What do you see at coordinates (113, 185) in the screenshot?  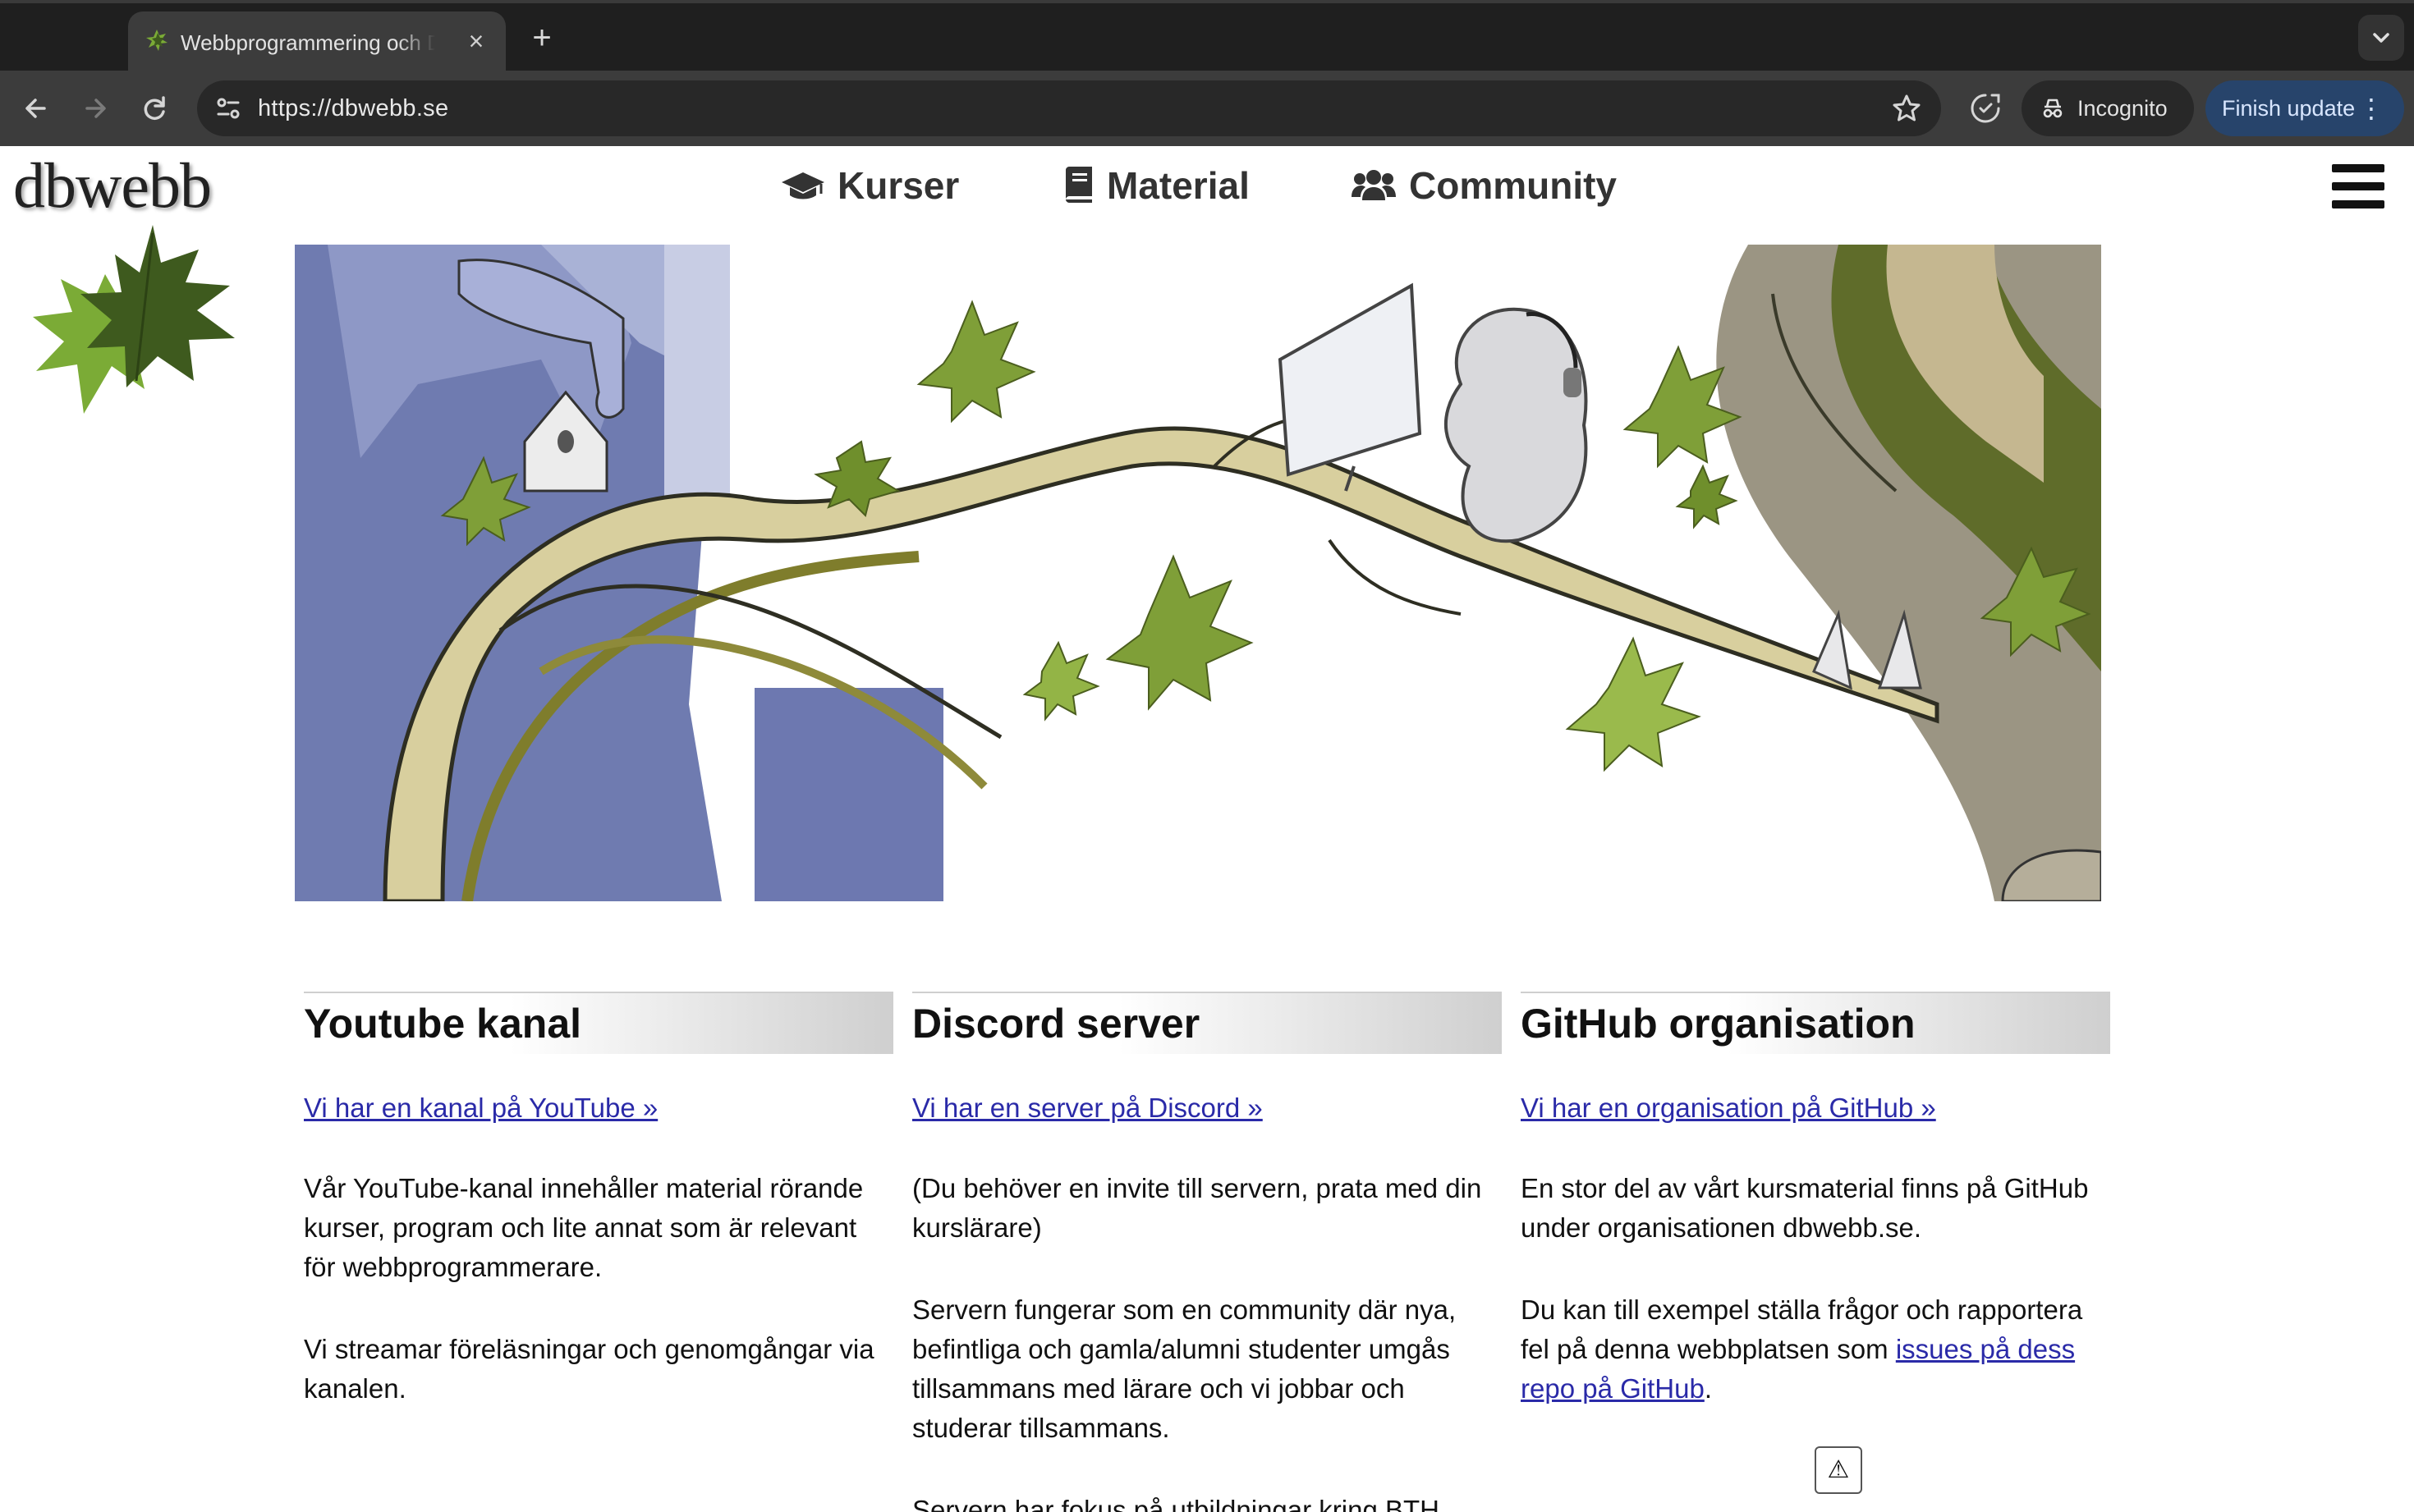 I see `site-logo-text: dbwebb` at bounding box center [113, 185].